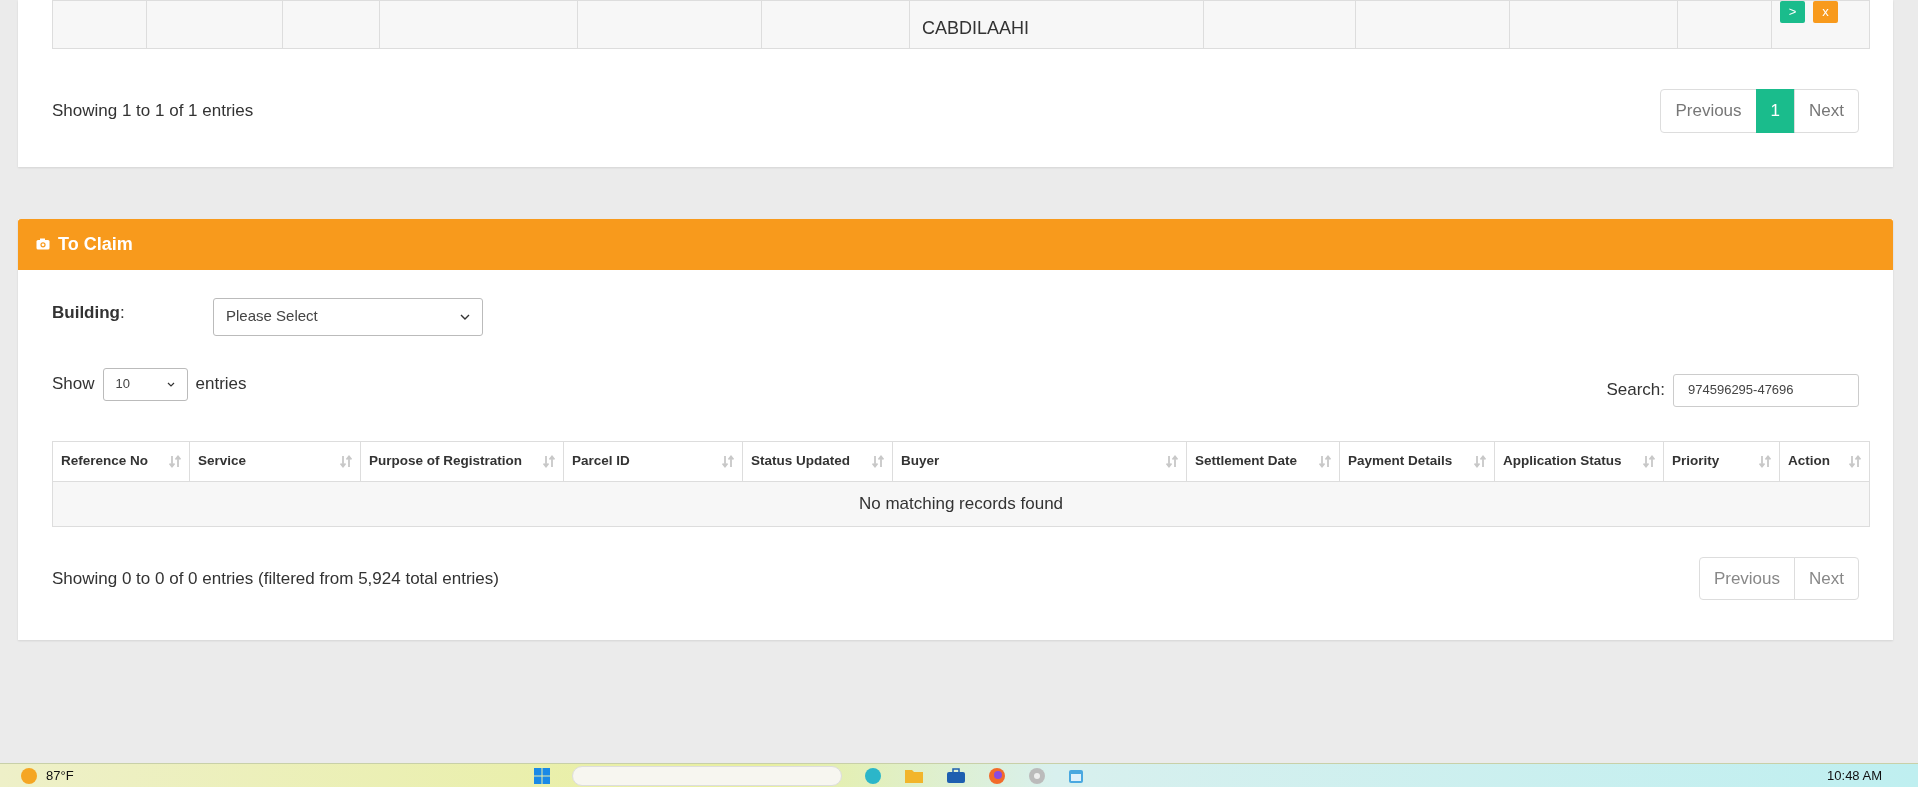  I want to click on weather-temperature: 87°F, so click(60, 775).